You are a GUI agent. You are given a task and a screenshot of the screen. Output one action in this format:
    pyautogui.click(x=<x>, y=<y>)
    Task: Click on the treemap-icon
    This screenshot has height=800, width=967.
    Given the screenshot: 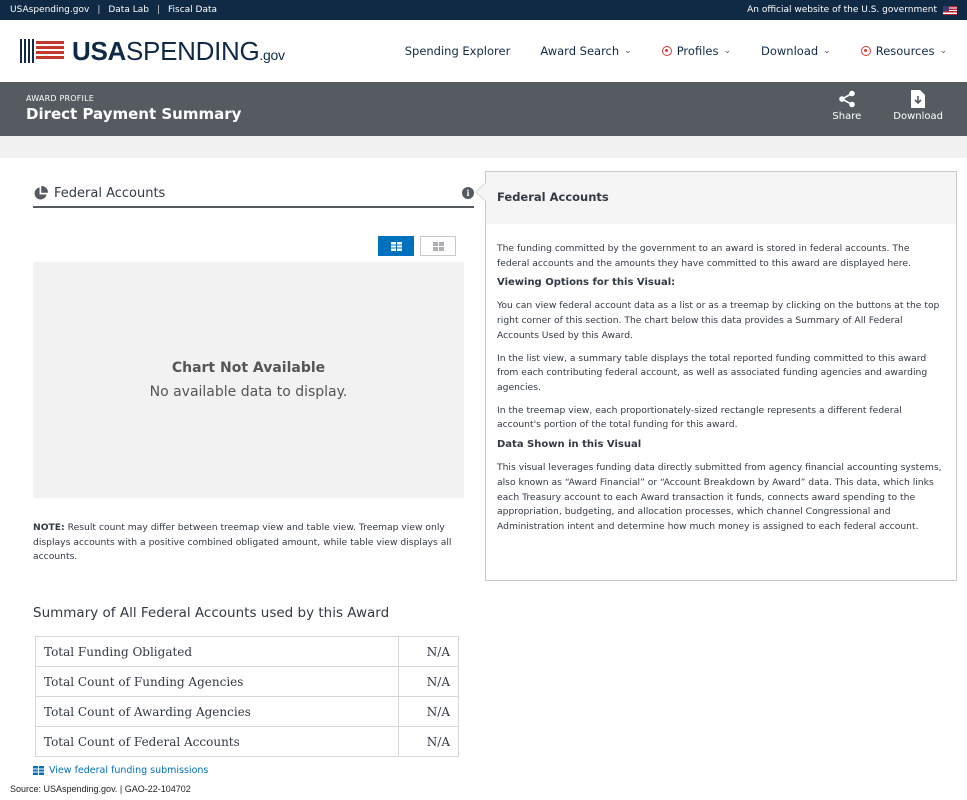 What is the action you would take?
    pyautogui.click(x=438, y=246)
    